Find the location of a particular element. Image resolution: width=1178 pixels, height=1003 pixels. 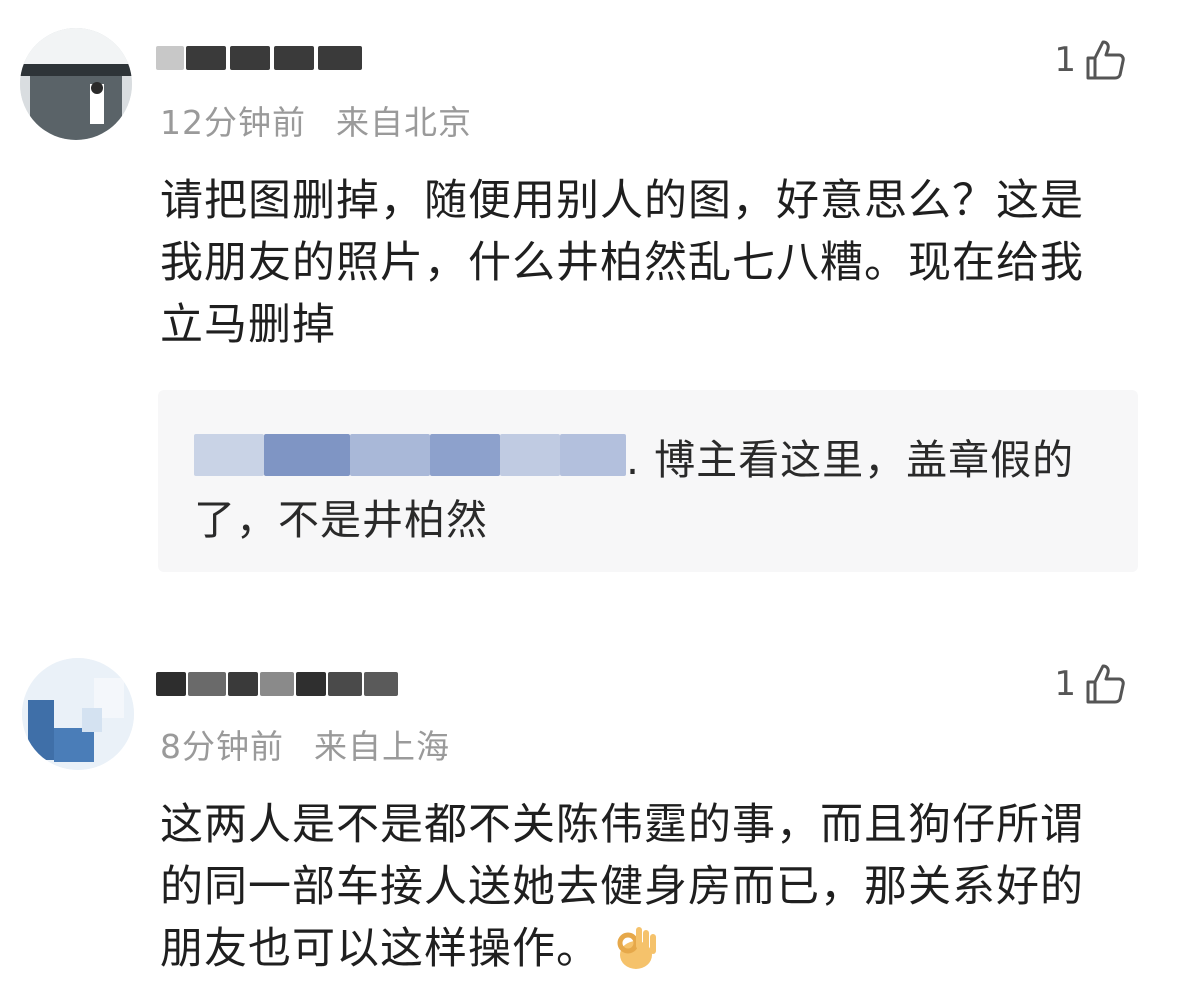

quoted-reply-content: . 博主看这里，盖章假的了，不是井柏然 is located at coordinates (654, 490).